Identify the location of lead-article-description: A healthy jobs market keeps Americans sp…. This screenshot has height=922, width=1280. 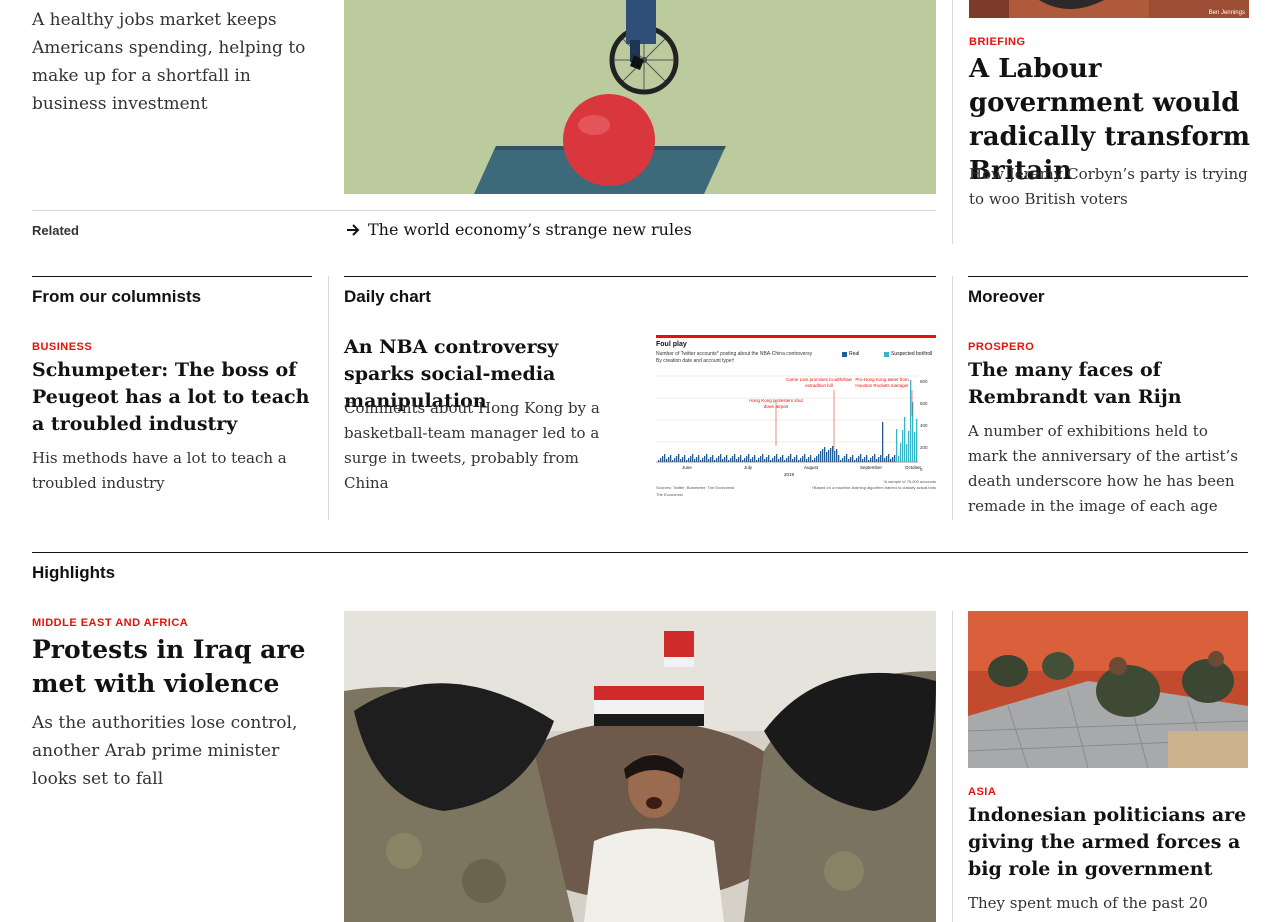
(172, 62).